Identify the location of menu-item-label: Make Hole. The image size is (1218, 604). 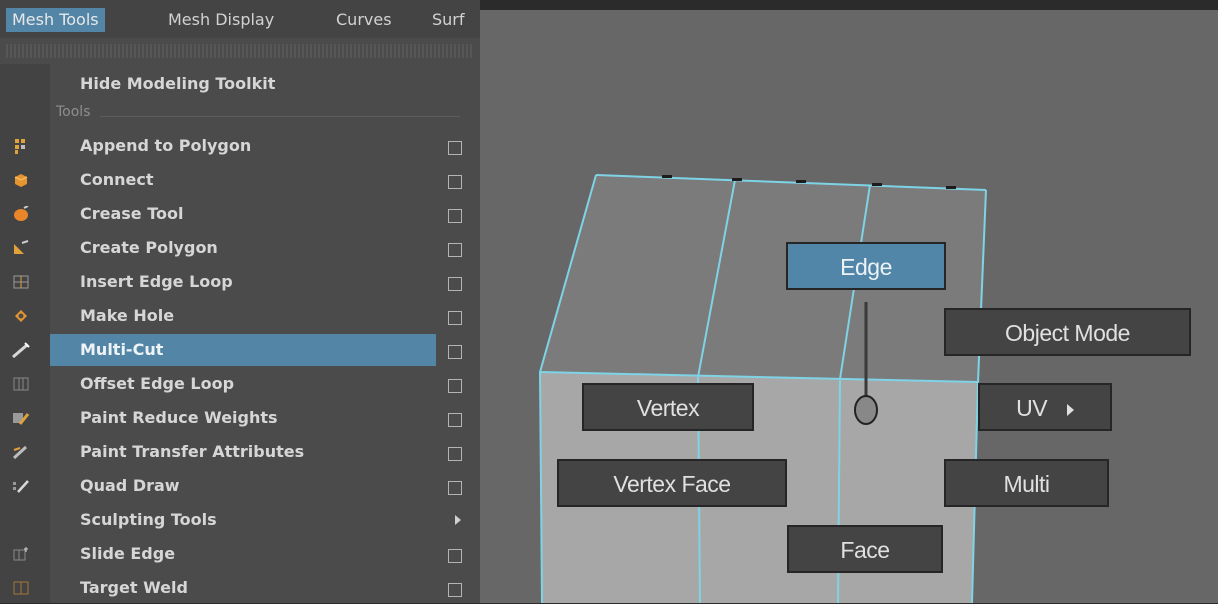
(127, 315).